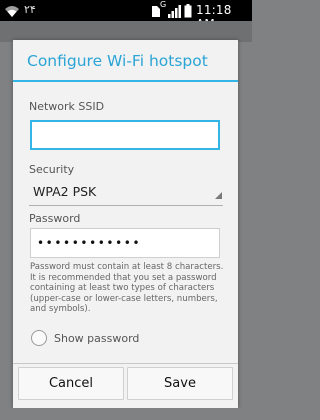 The image size is (320, 420). Describe the element at coordinates (126, 15) in the screenshot. I see `status-bar: ۲۴ G 11:18 AM` at that location.